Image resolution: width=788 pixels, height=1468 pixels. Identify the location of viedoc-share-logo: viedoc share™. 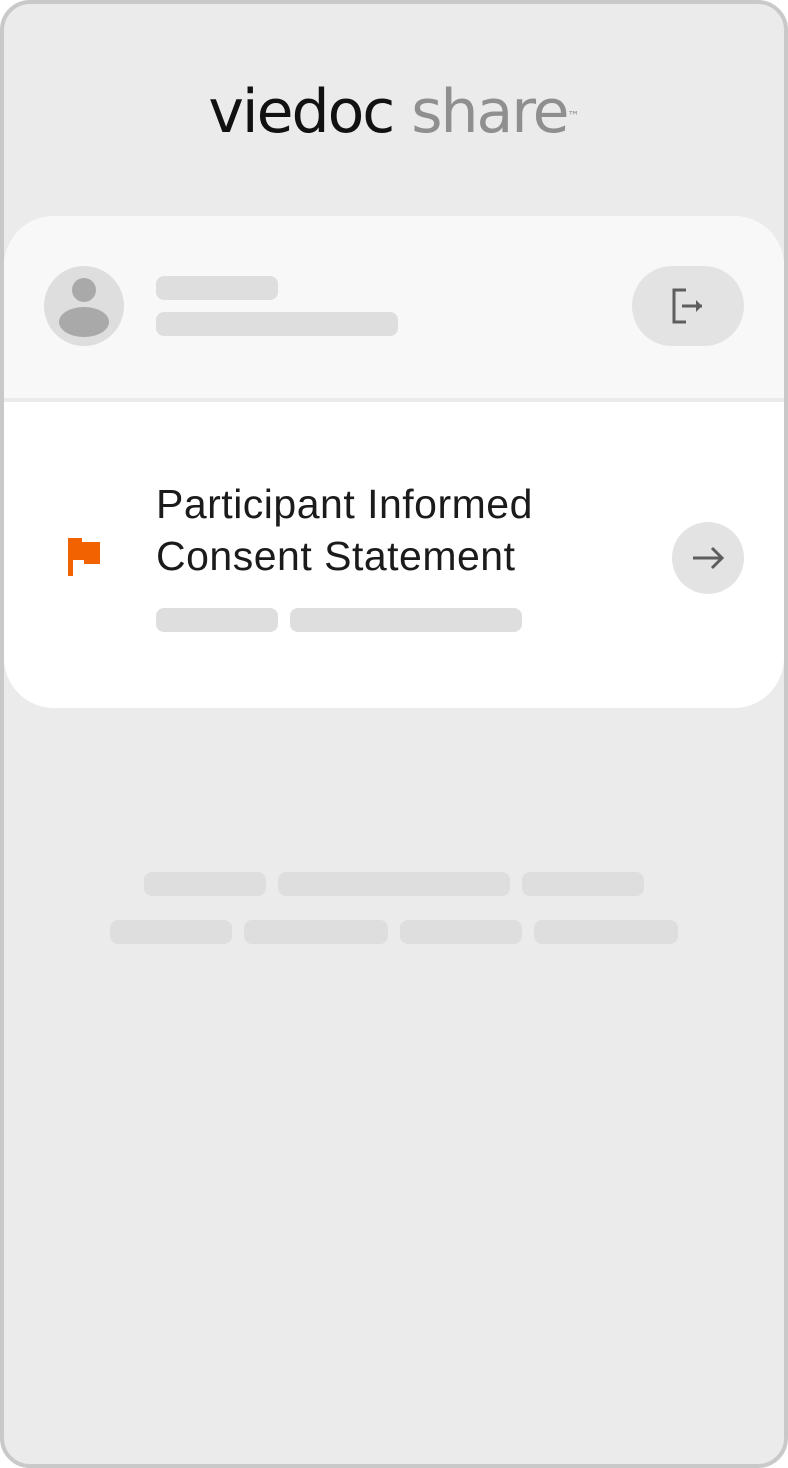
(394, 112).